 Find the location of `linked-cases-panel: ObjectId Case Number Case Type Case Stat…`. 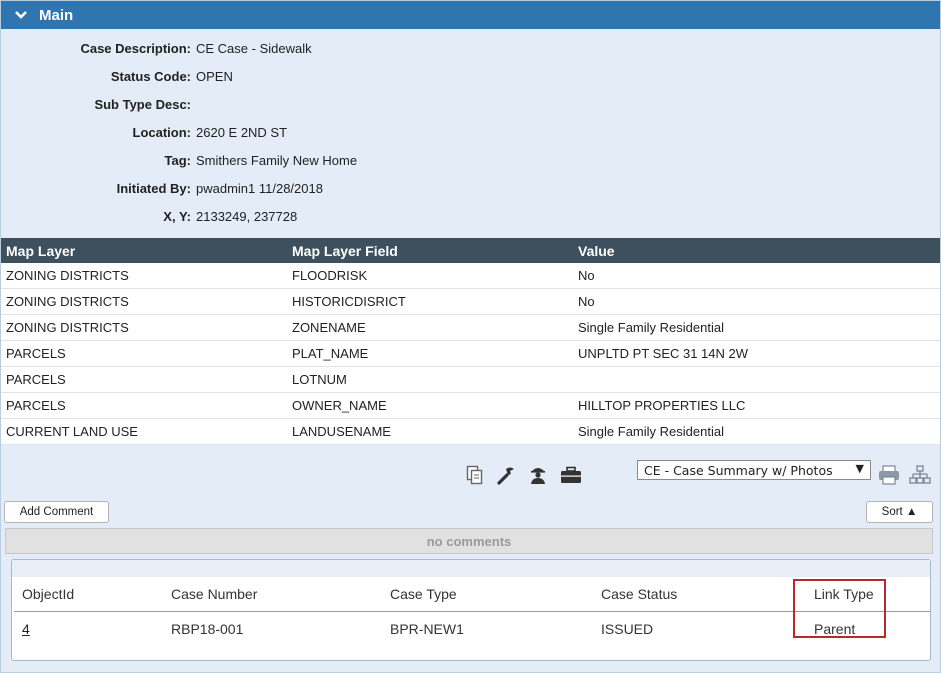

linked-cases-panel: ObjectId Case Number Case Type Case Stat… is located at coordinates (471, 610).